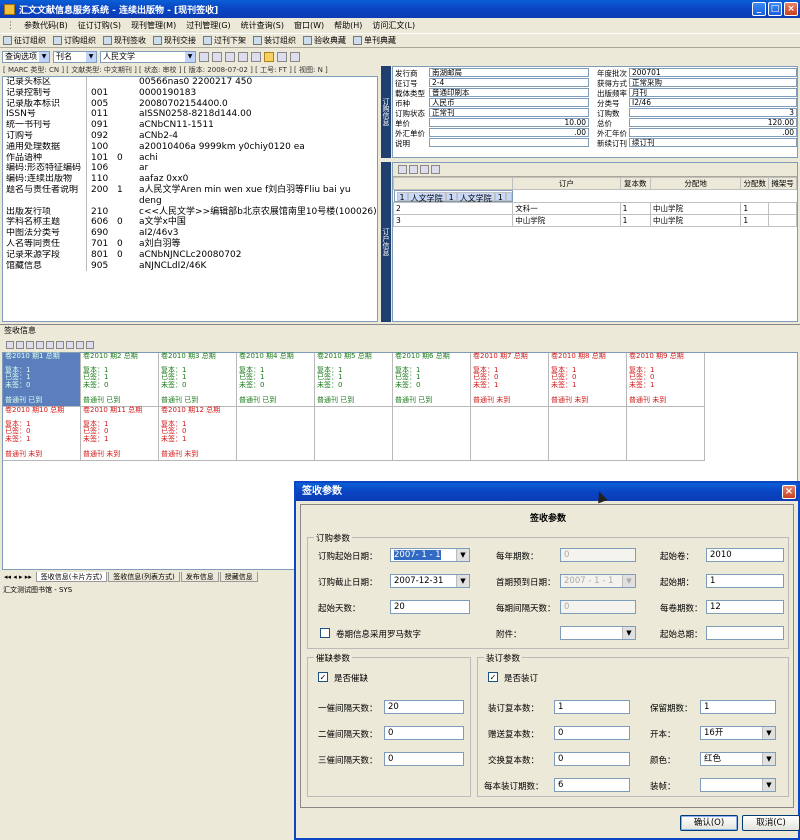 The width and height of the screenshot is (800, 840). What do you see at coordinates (274, 40) in the screenshot?
I see `toolbar-binding: 装订组织` at bounding box center [274, 40].